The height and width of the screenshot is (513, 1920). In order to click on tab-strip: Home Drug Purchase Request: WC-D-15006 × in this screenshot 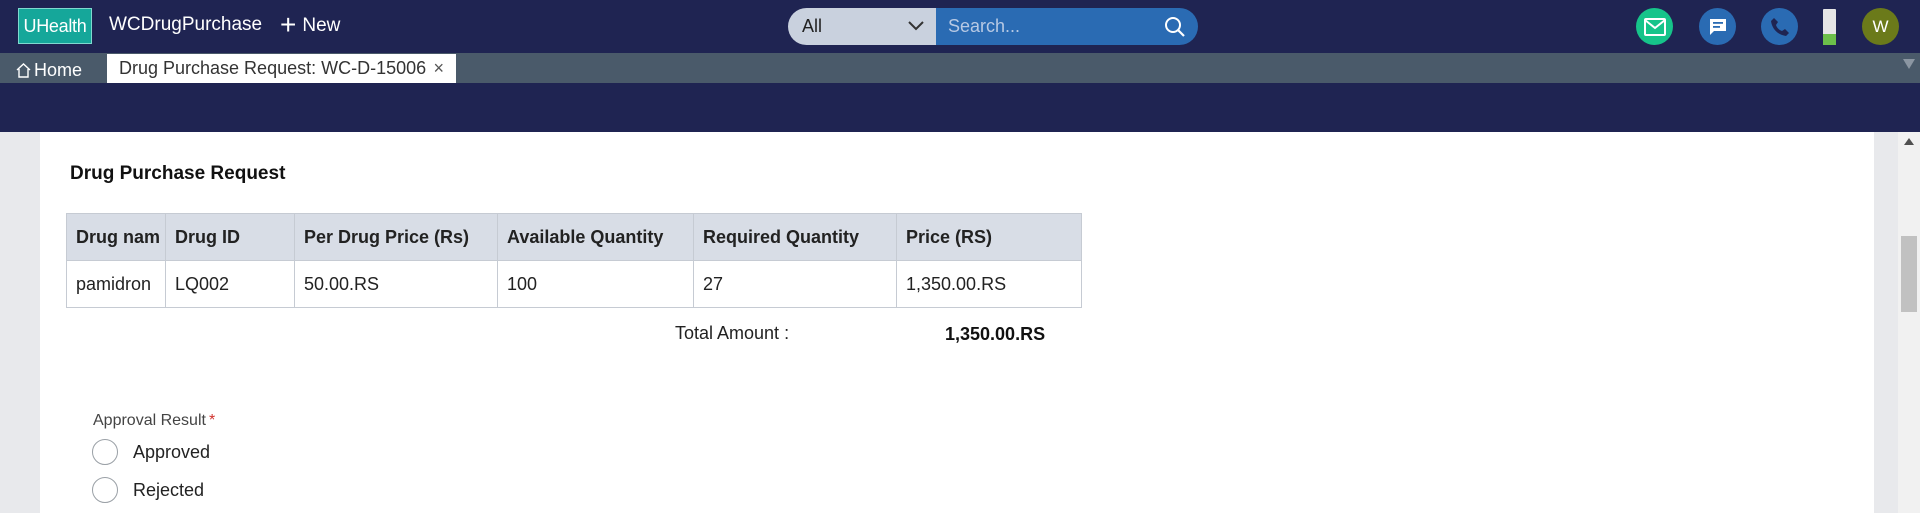, I will do `click(960, 68)`.